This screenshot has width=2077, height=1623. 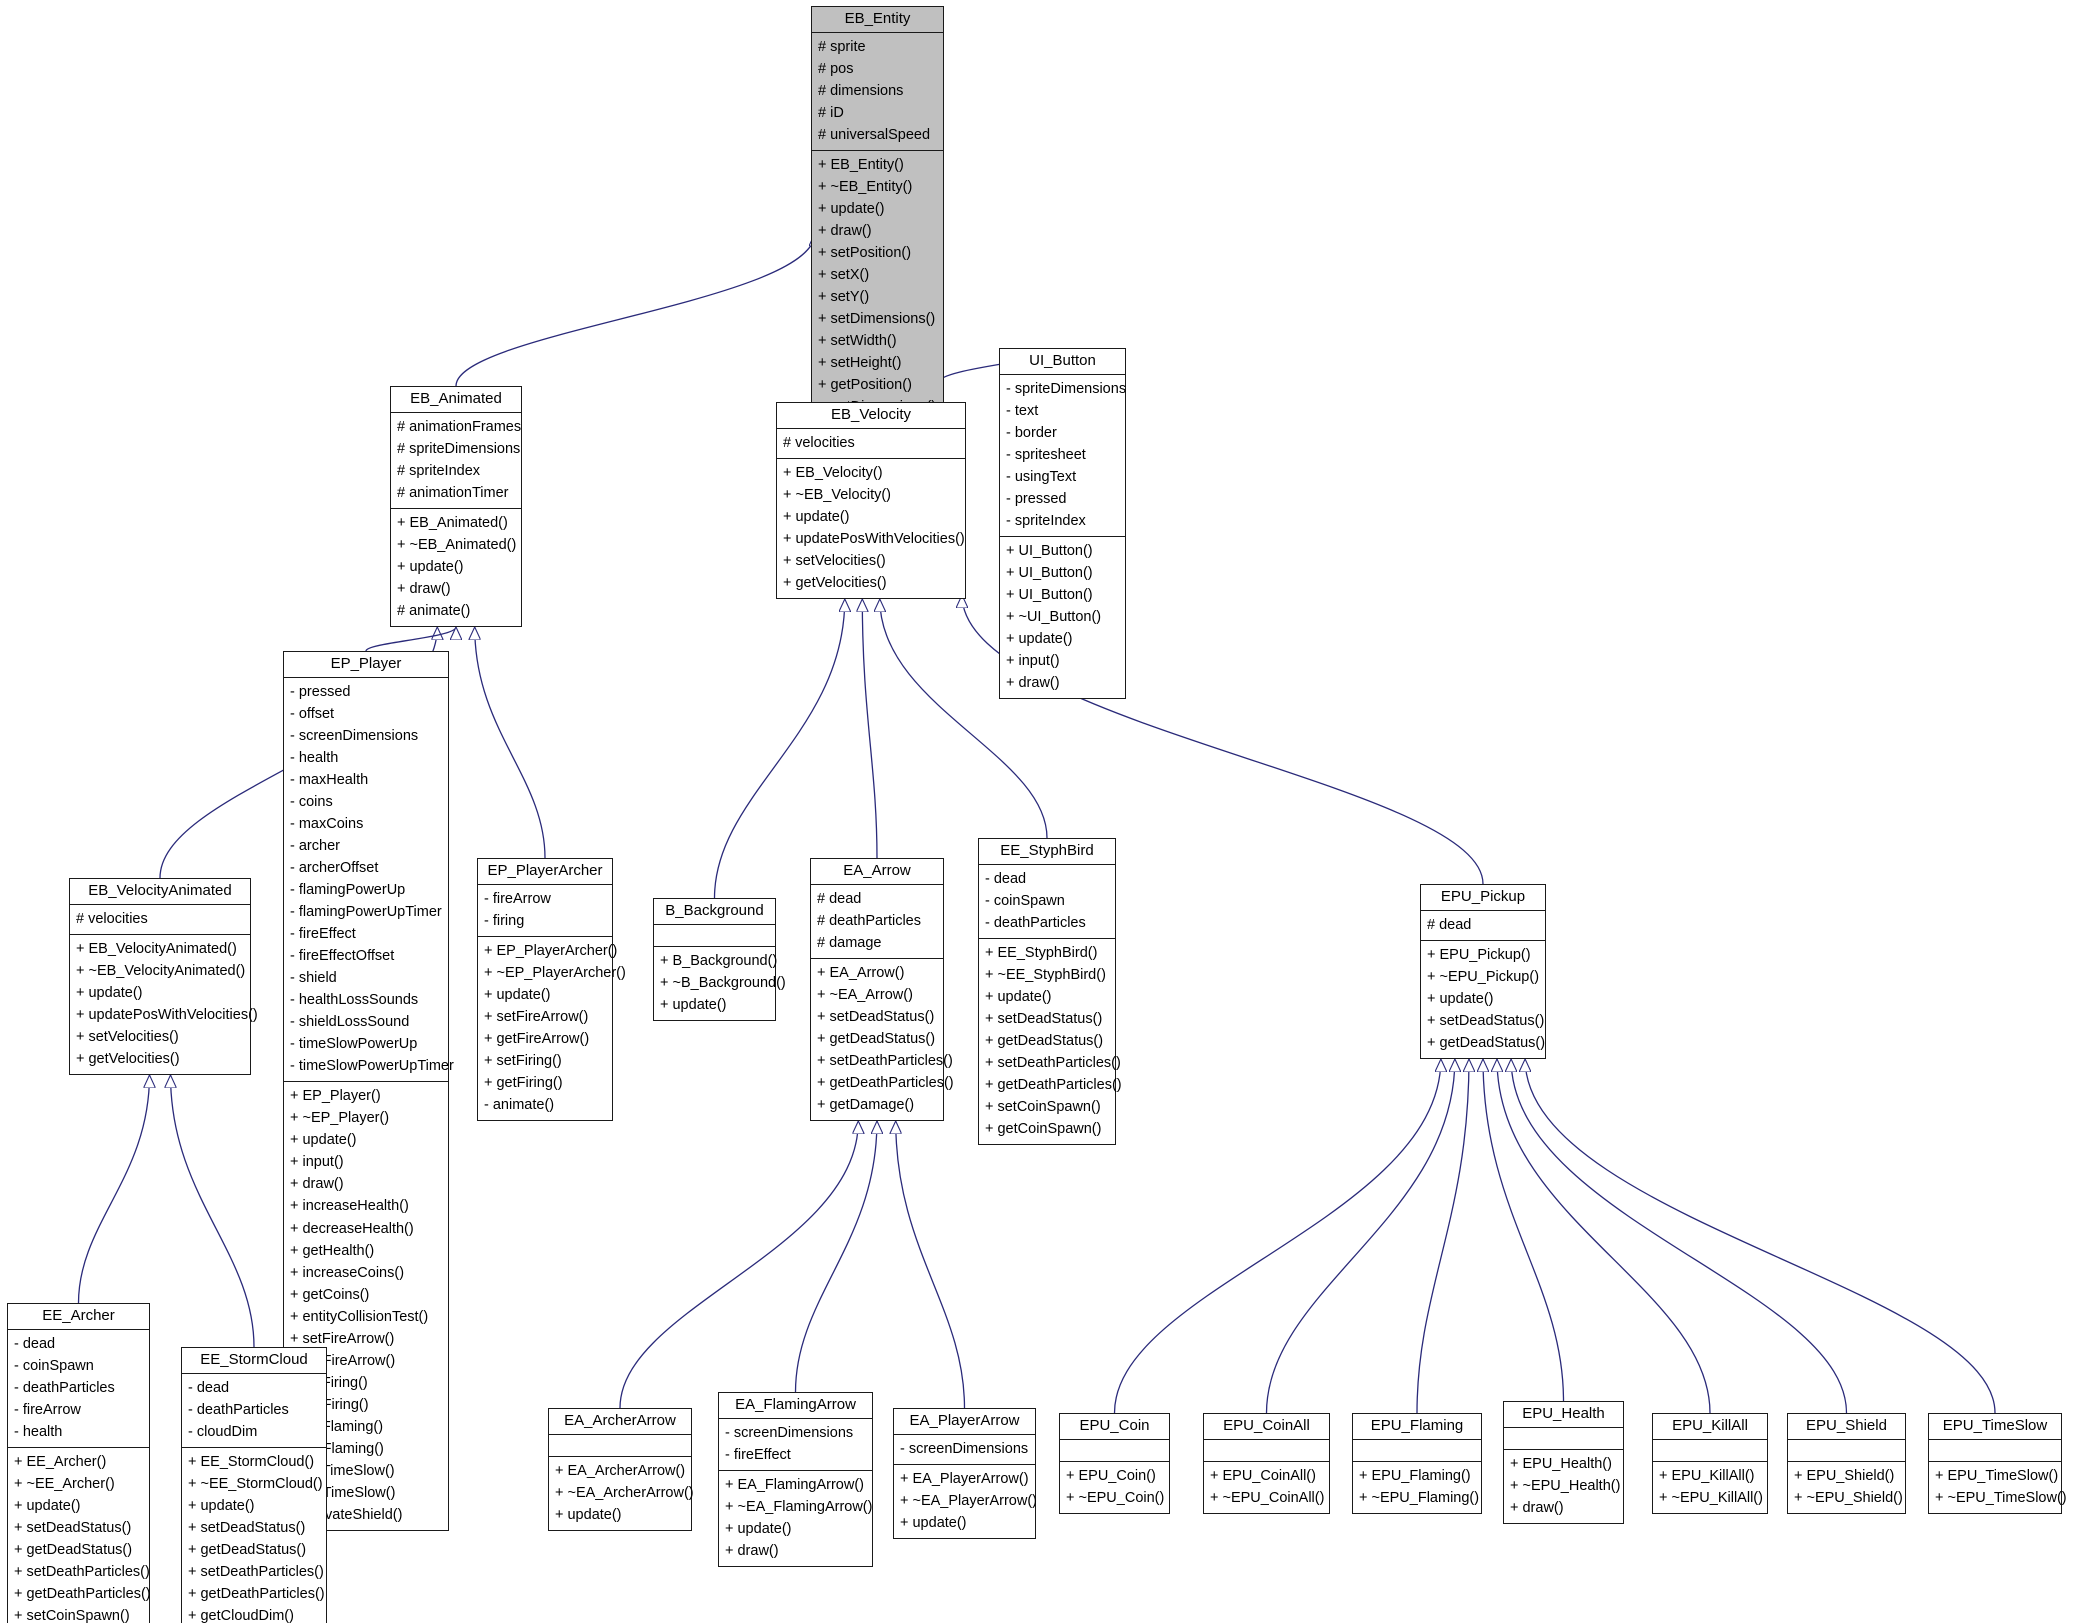 I want to click on class-attributes-epu_shield, so click(x=1846, y=1451).